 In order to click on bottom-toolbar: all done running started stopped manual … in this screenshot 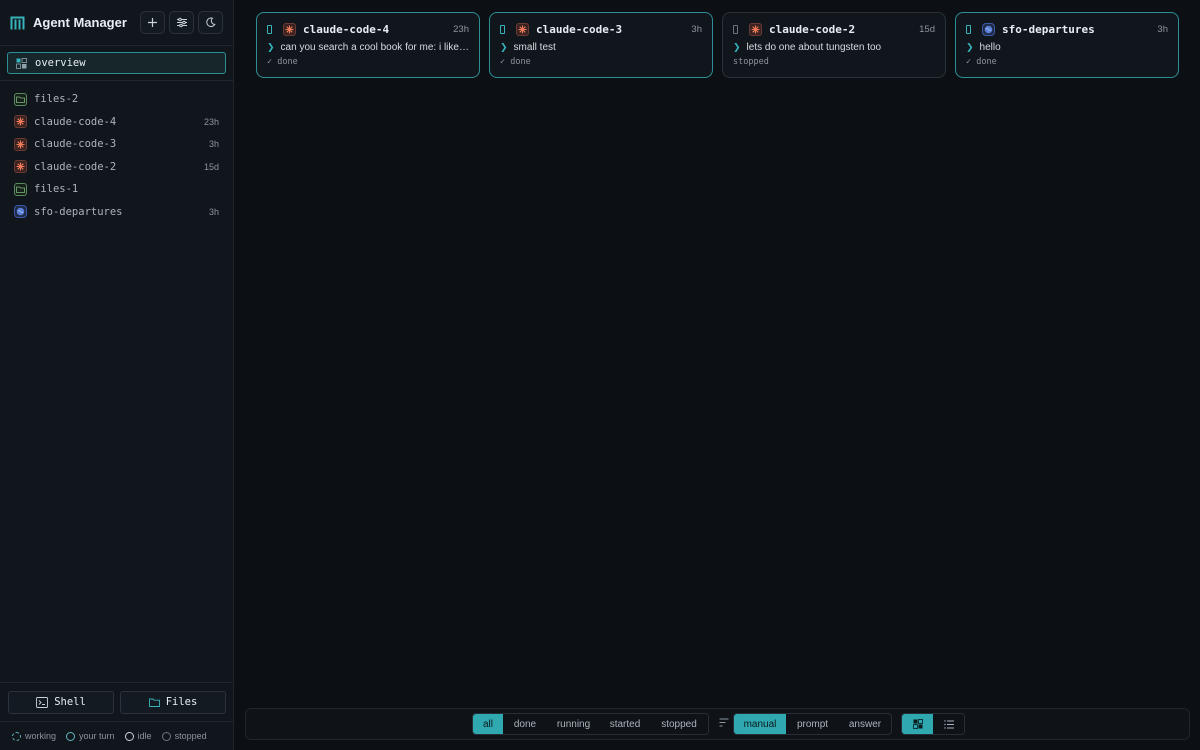, I will do `click(717, 724)`.